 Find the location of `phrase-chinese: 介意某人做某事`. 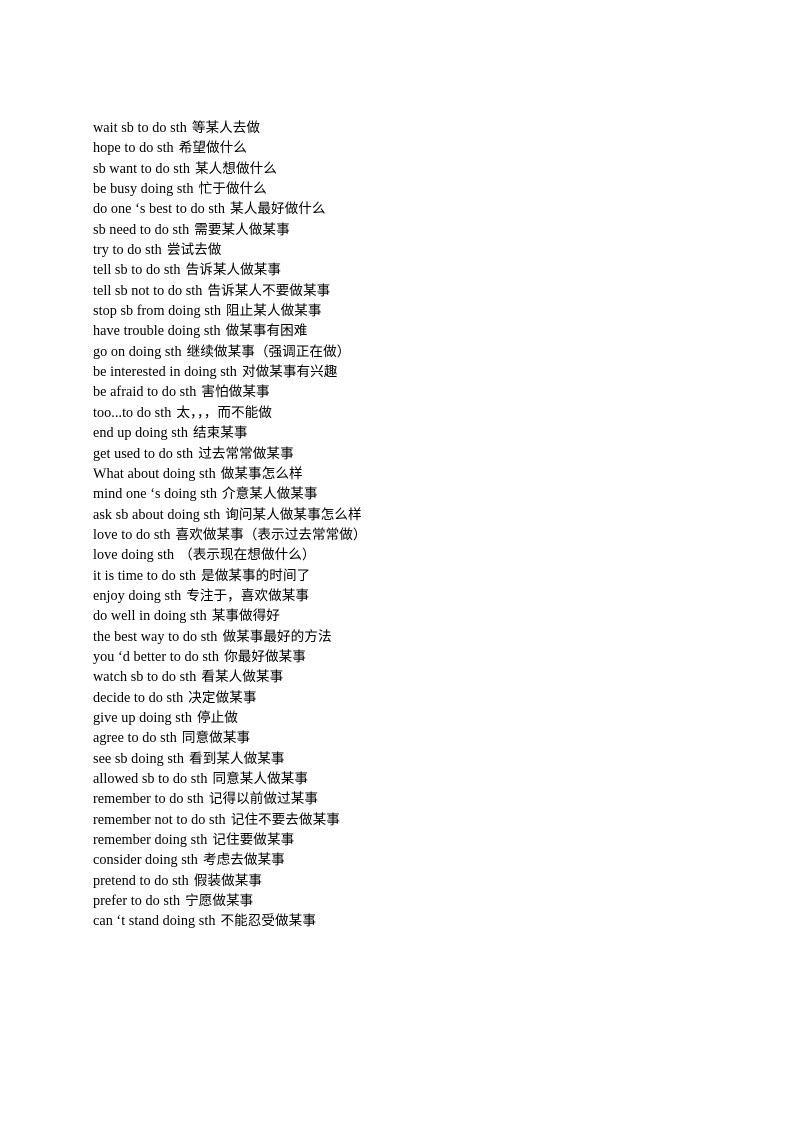

phrase-chinese: 介意某人做某事 is located at coordinates (270, 494).